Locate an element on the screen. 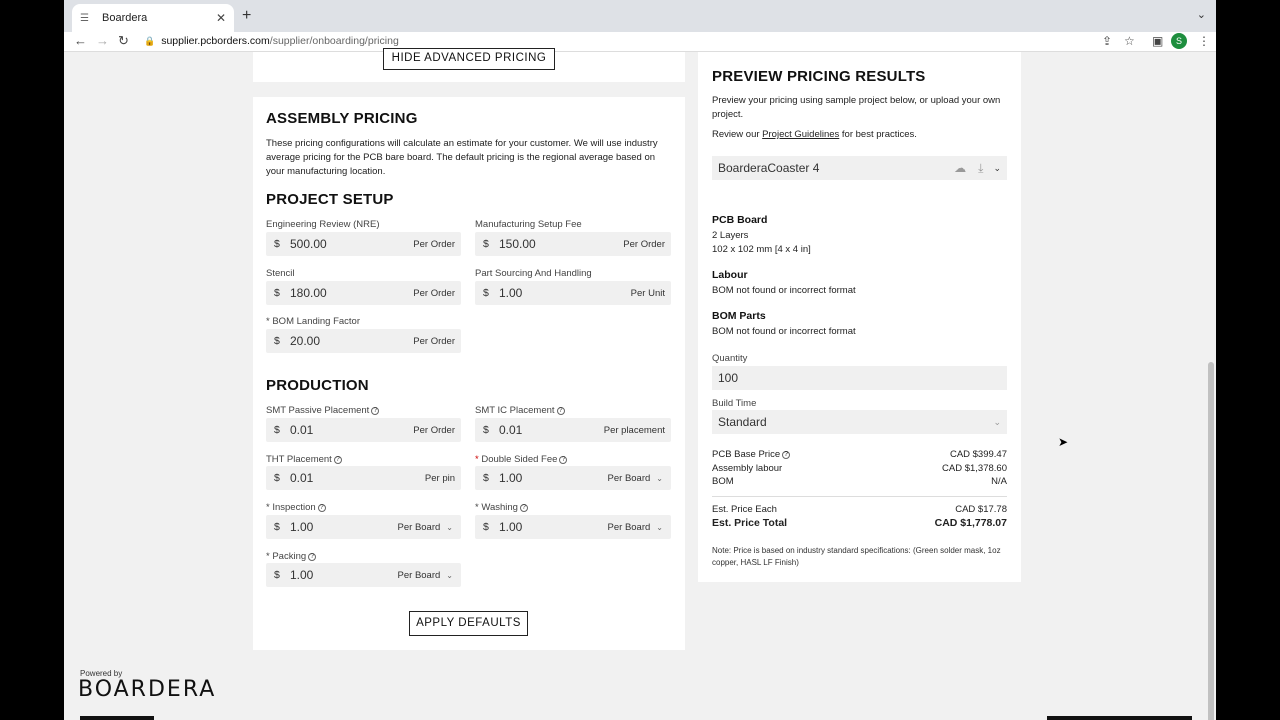 The width and height of the screenshot is (1280, 720). profile-avatar: S is located at coordinates (1179, 41).